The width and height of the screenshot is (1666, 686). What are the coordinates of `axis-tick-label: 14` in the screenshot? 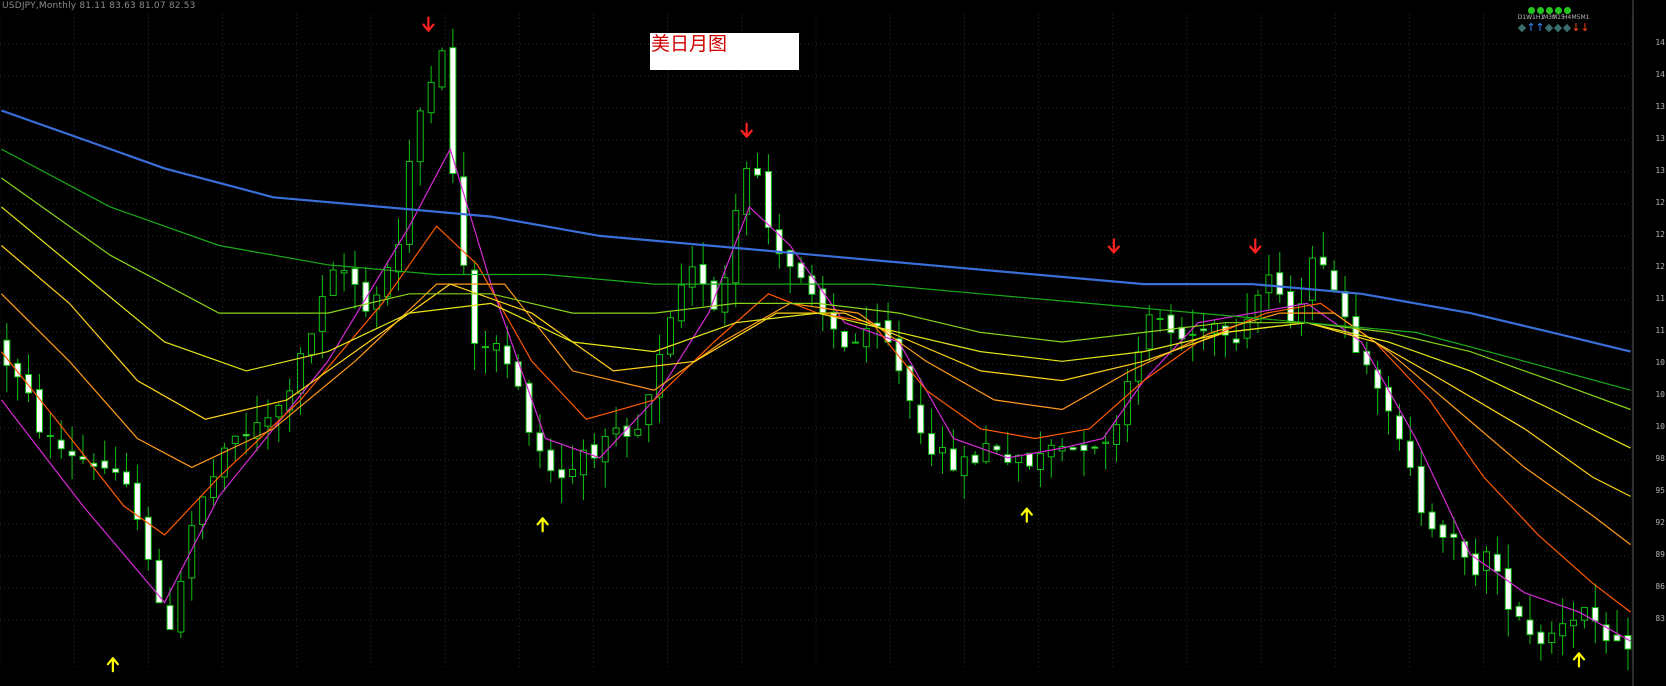 It's located at (1660, 74).